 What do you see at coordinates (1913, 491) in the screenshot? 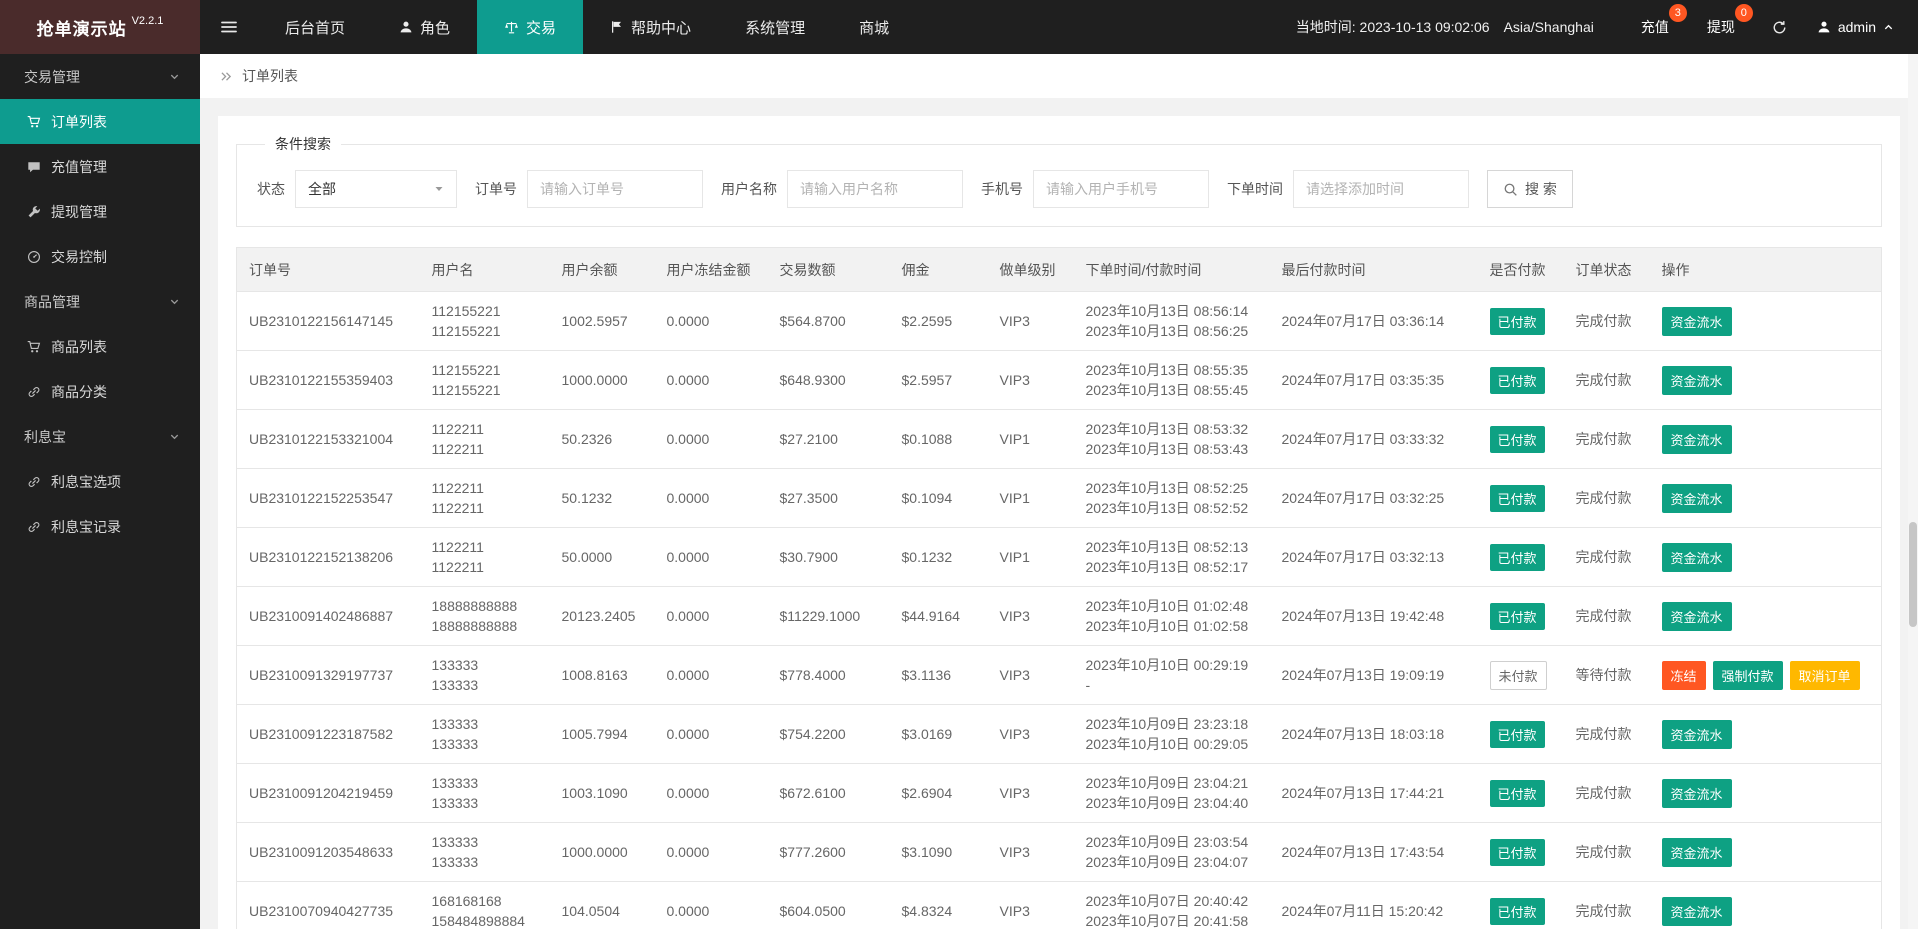
I see `page-scrollbar` at bounding box center [1913, 491].